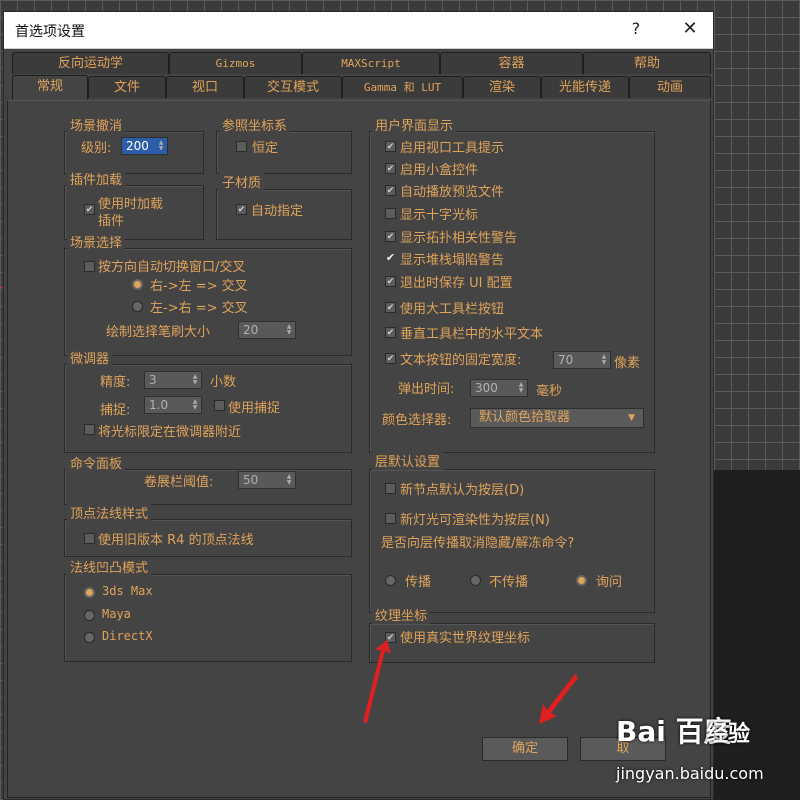 The width and height of the screenshot is (800, 800). What do you see at coordinates (371, 63) in the screenshot?
I see `tab-maxscript: MAXScript` at bounding box center [371, 63].